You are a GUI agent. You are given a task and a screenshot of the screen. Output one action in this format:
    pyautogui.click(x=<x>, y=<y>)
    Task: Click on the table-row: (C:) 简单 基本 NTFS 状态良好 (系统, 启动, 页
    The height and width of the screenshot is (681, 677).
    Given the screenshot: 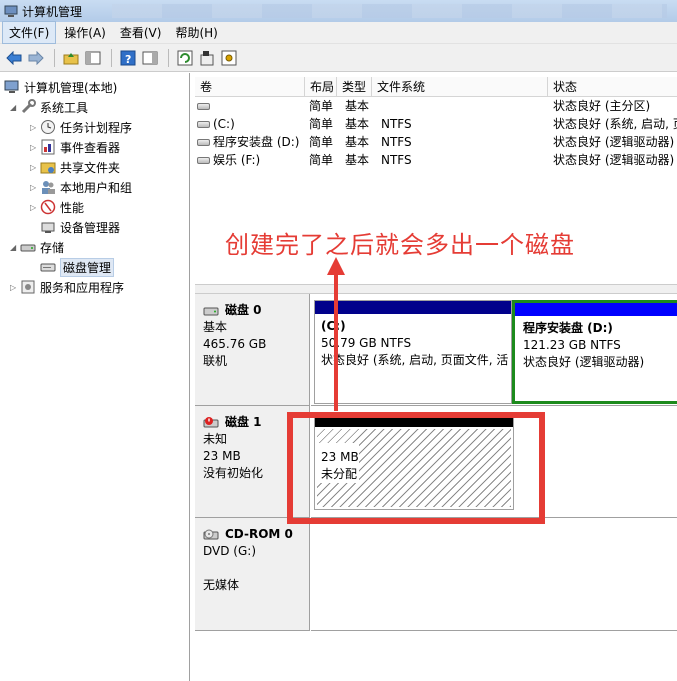 What is the action you would take?
    pyautogui.click(x=436, y=124)
    